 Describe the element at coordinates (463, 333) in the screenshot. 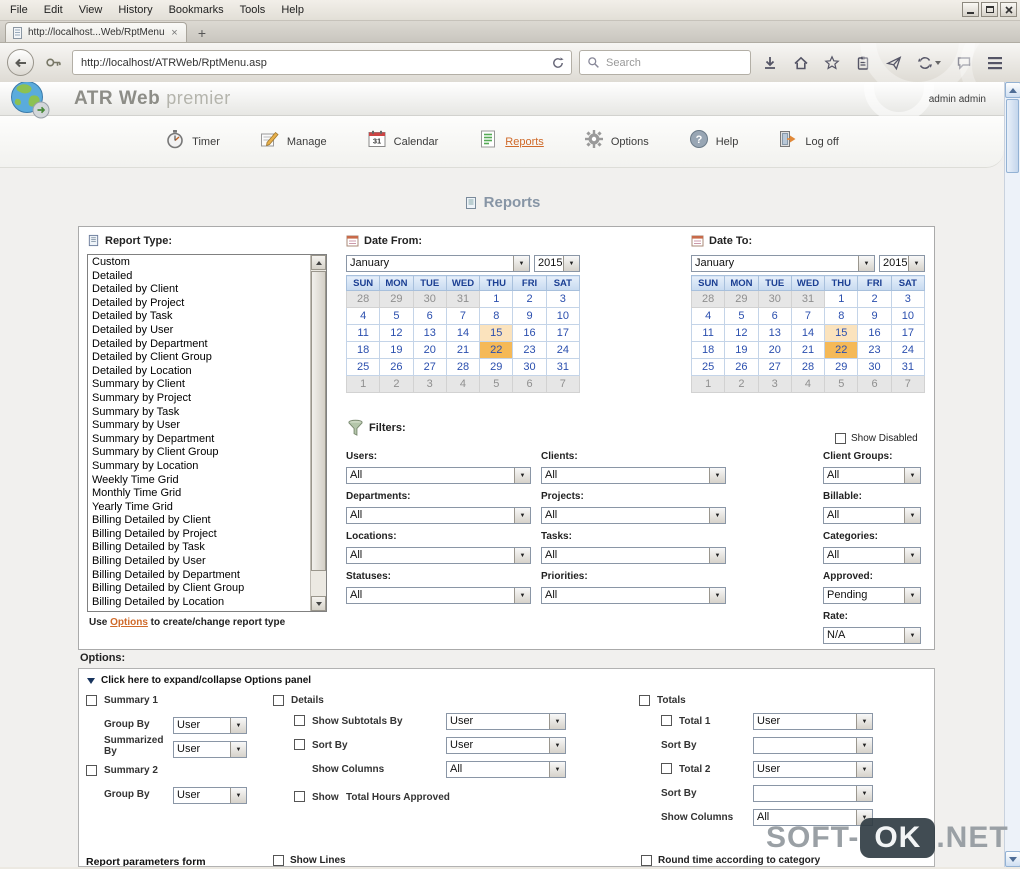

I see `calendar-day: 14` at that location.